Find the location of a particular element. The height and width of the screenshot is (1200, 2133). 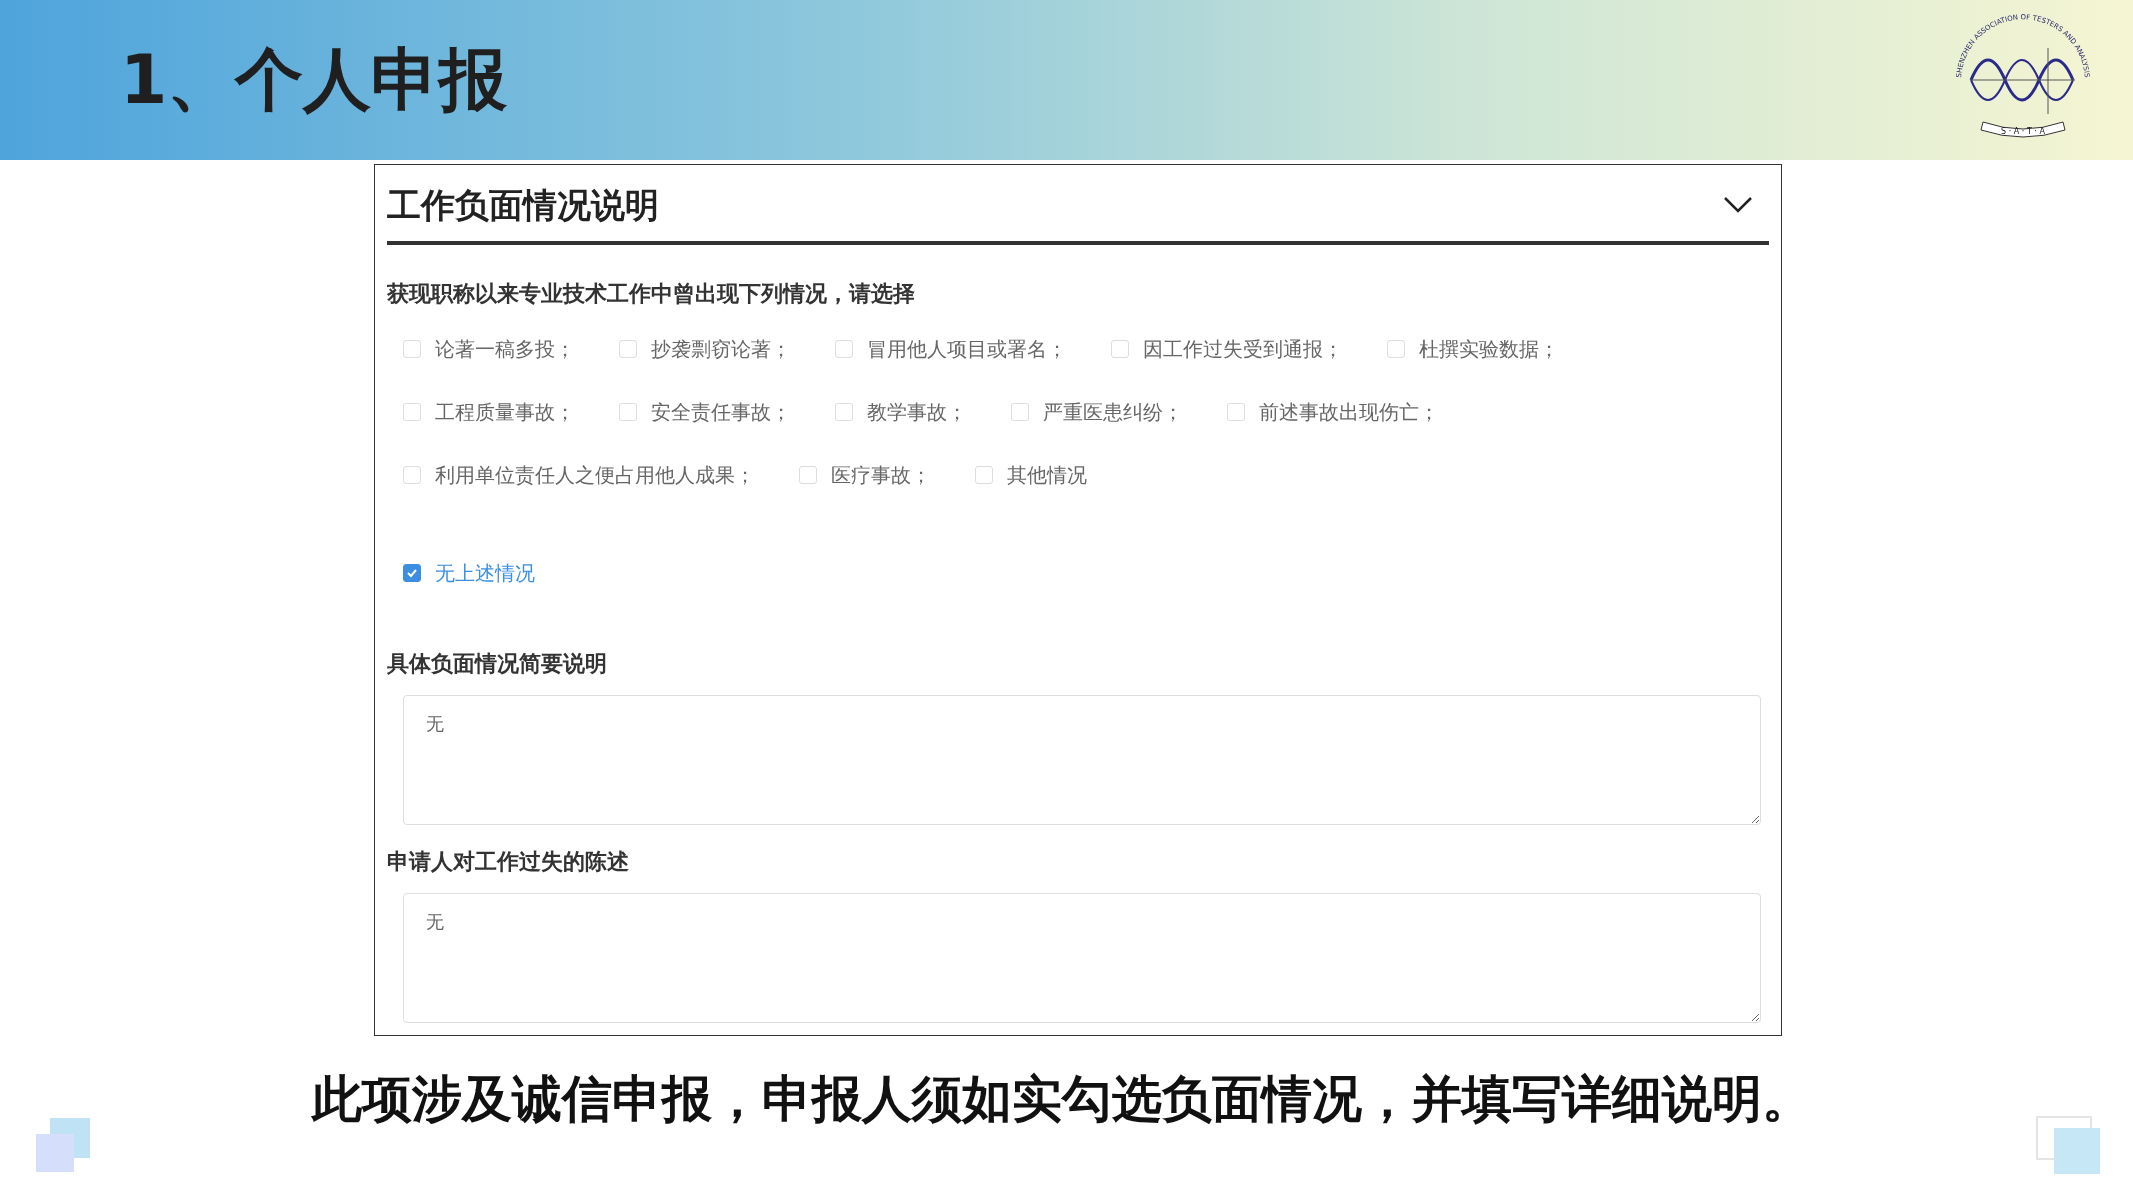

field-label: 申请人对工作过失的陈述 is located at coordinates (508, 862).